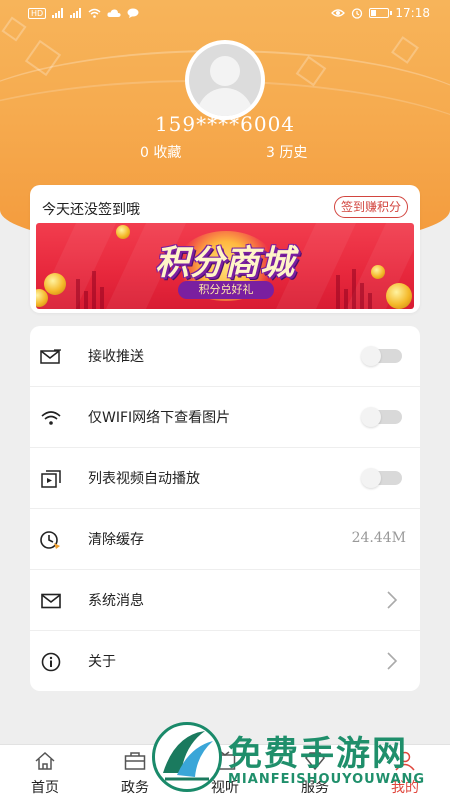  What do you see at coordinates (381, 356) in the screenshot?
I see `push-toggle` at bounding box center [381, 356].